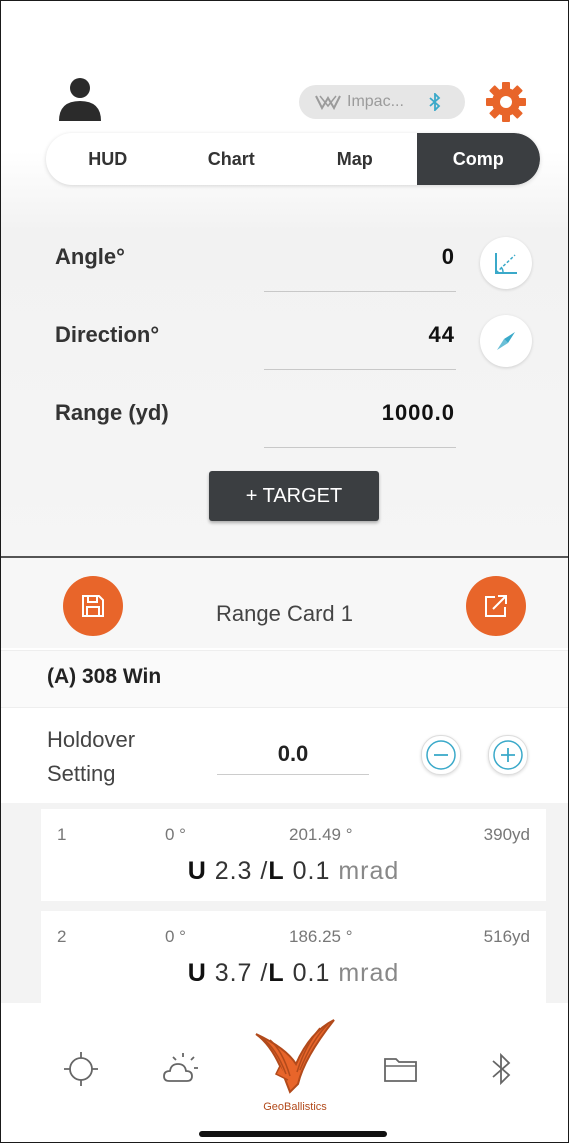 Image resolution: width=569 pixels, height=1143 pixels. I want to click on minus-icon, so click(441, 755).